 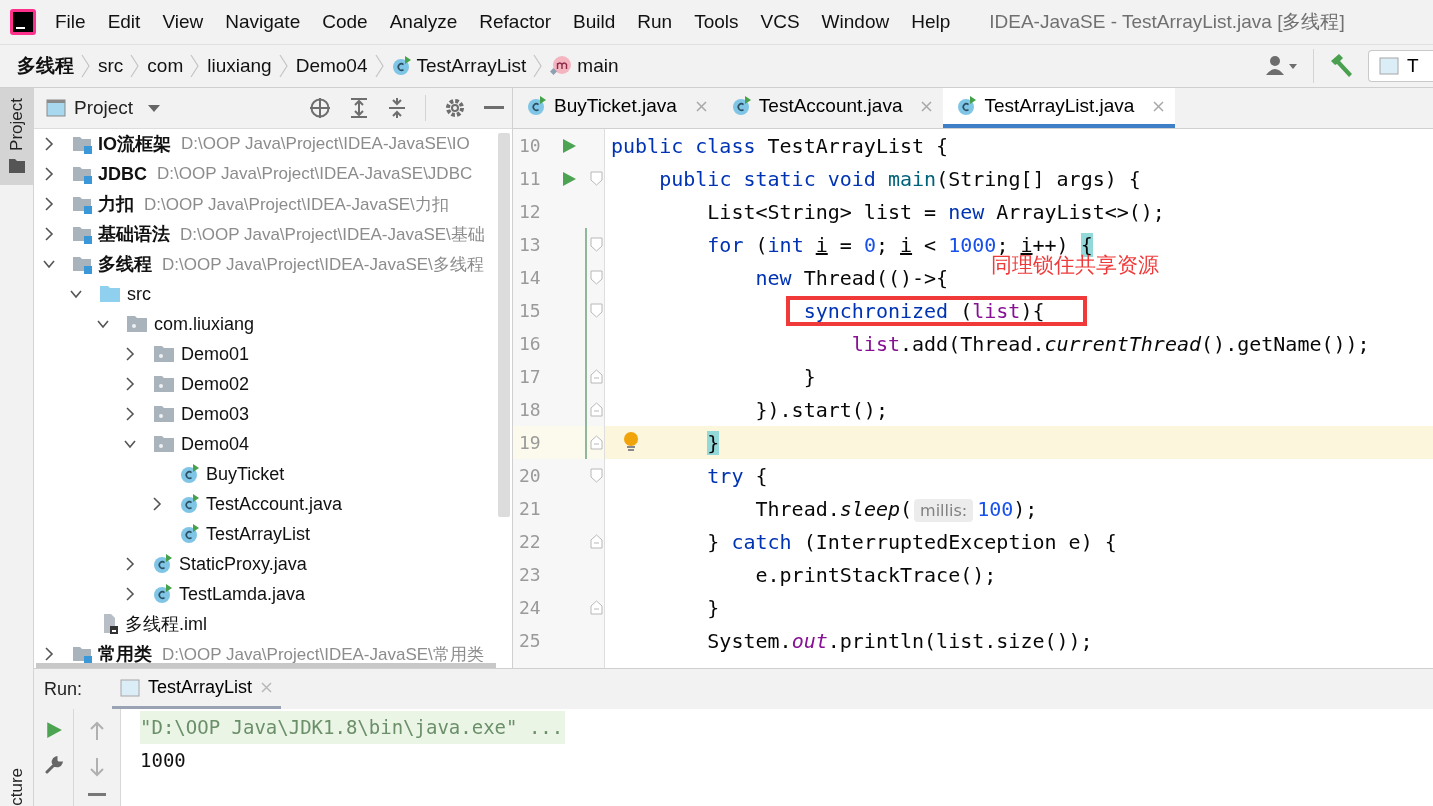 What do you see at coordinates (530, 343) in the screenshot?
I see `line-number: 16` at bounding box center [530, 343].